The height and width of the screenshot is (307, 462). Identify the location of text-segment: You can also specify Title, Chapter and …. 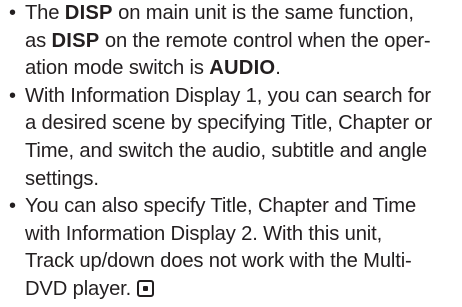
(221, 206).